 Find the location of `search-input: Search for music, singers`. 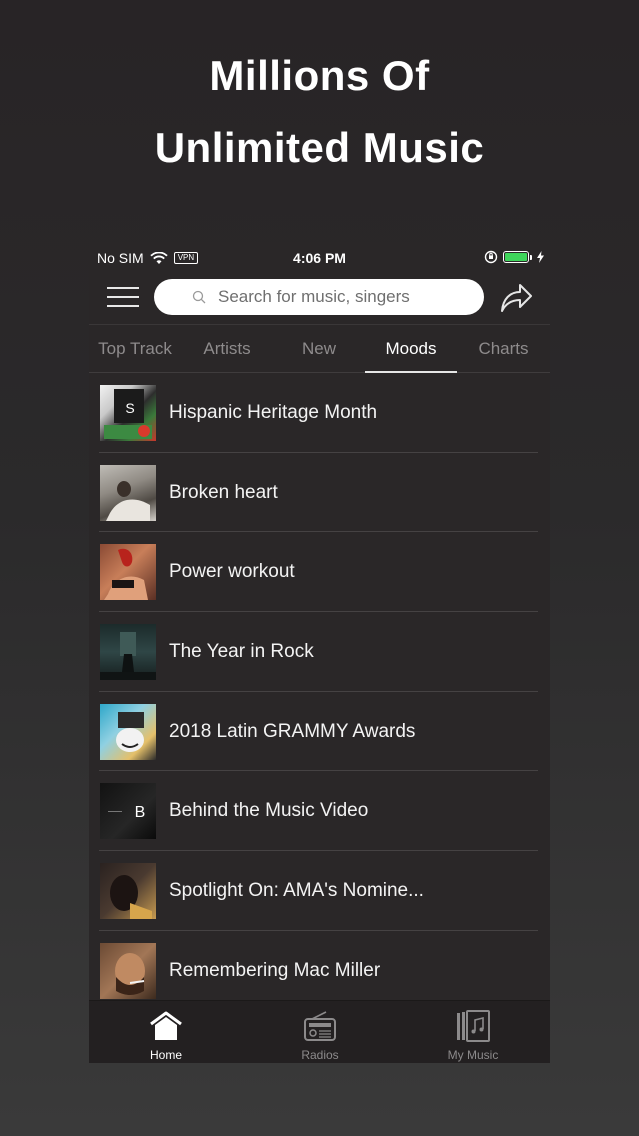

search-input: Search for music, singers is located at coordinates (319, 297).